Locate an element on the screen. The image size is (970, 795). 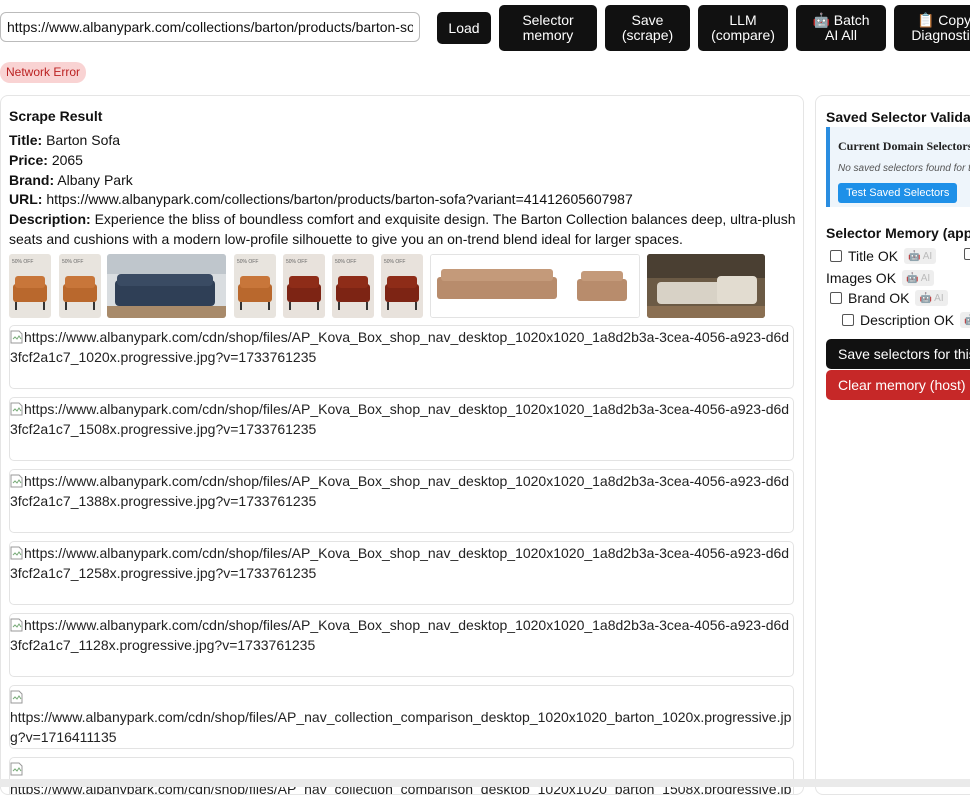
scrape-result-heading: Scrape Result is located at coordinates (56, 116).